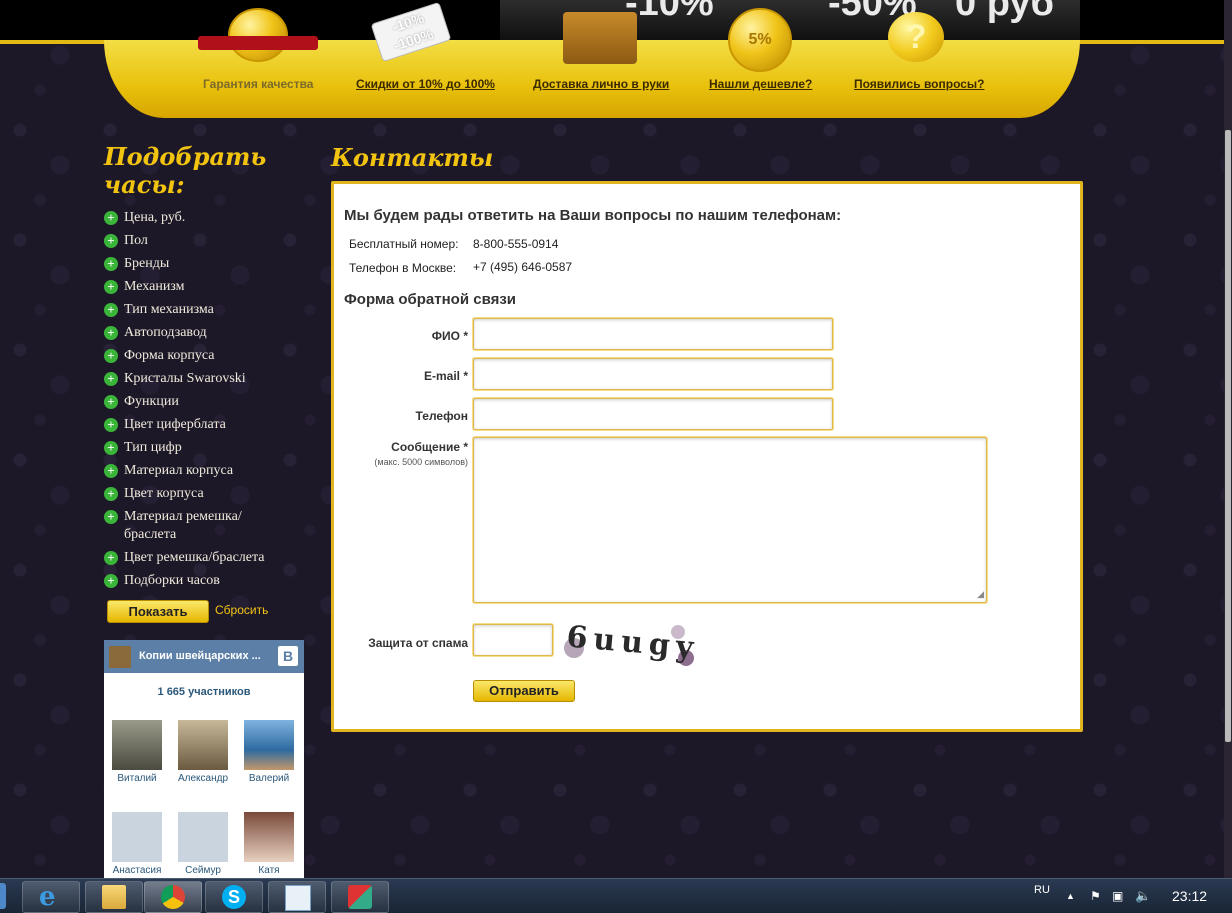  I want to click on taskbar-window, so click(297, 897).